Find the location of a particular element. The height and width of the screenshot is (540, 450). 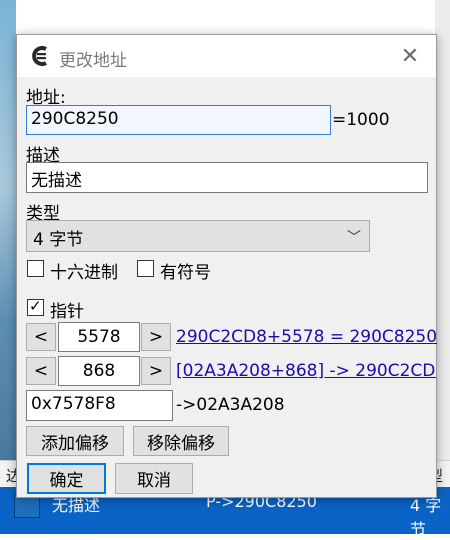

background-window-edge is located at coordinates (8, 267).